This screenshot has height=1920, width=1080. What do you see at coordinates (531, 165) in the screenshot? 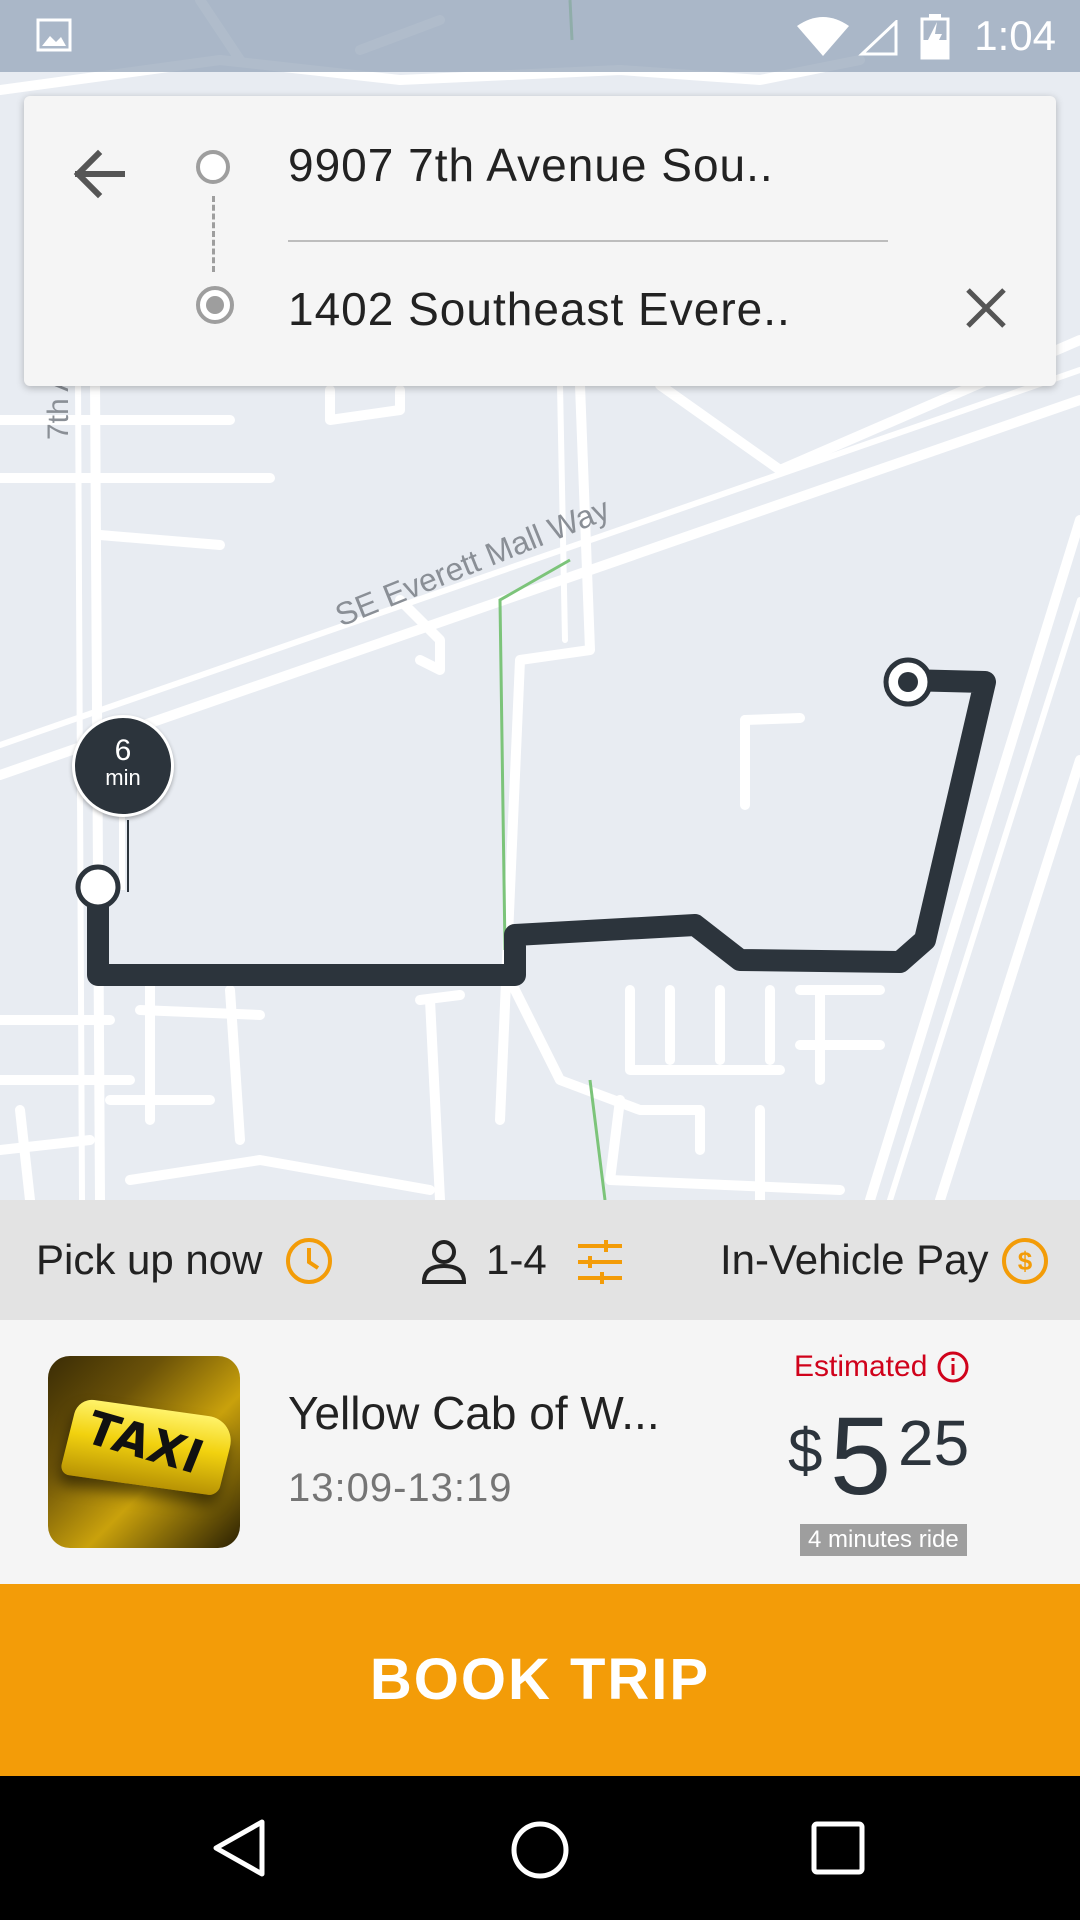
I see `origin-address-field: 9907 7th Avenue Sou..` at bounding box center [531, 165].